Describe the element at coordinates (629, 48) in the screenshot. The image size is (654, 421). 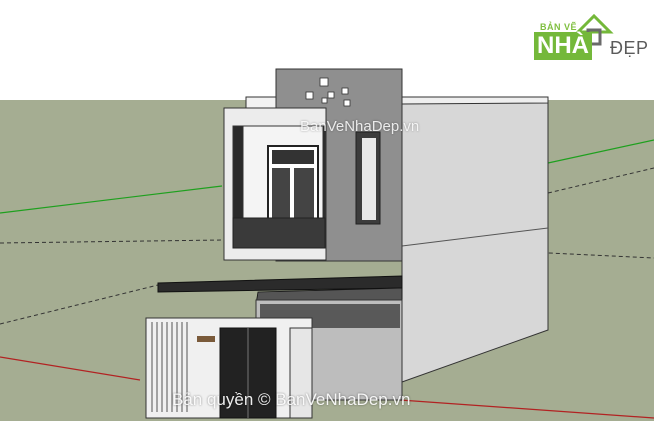
I see `logo-dep-text: ĐẸP` at that location.